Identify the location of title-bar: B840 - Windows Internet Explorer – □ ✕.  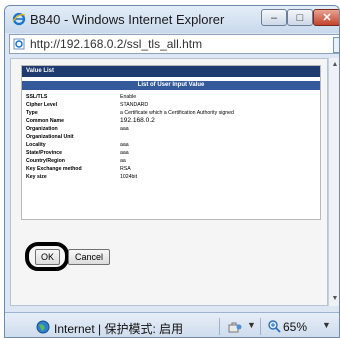
(172, 19).